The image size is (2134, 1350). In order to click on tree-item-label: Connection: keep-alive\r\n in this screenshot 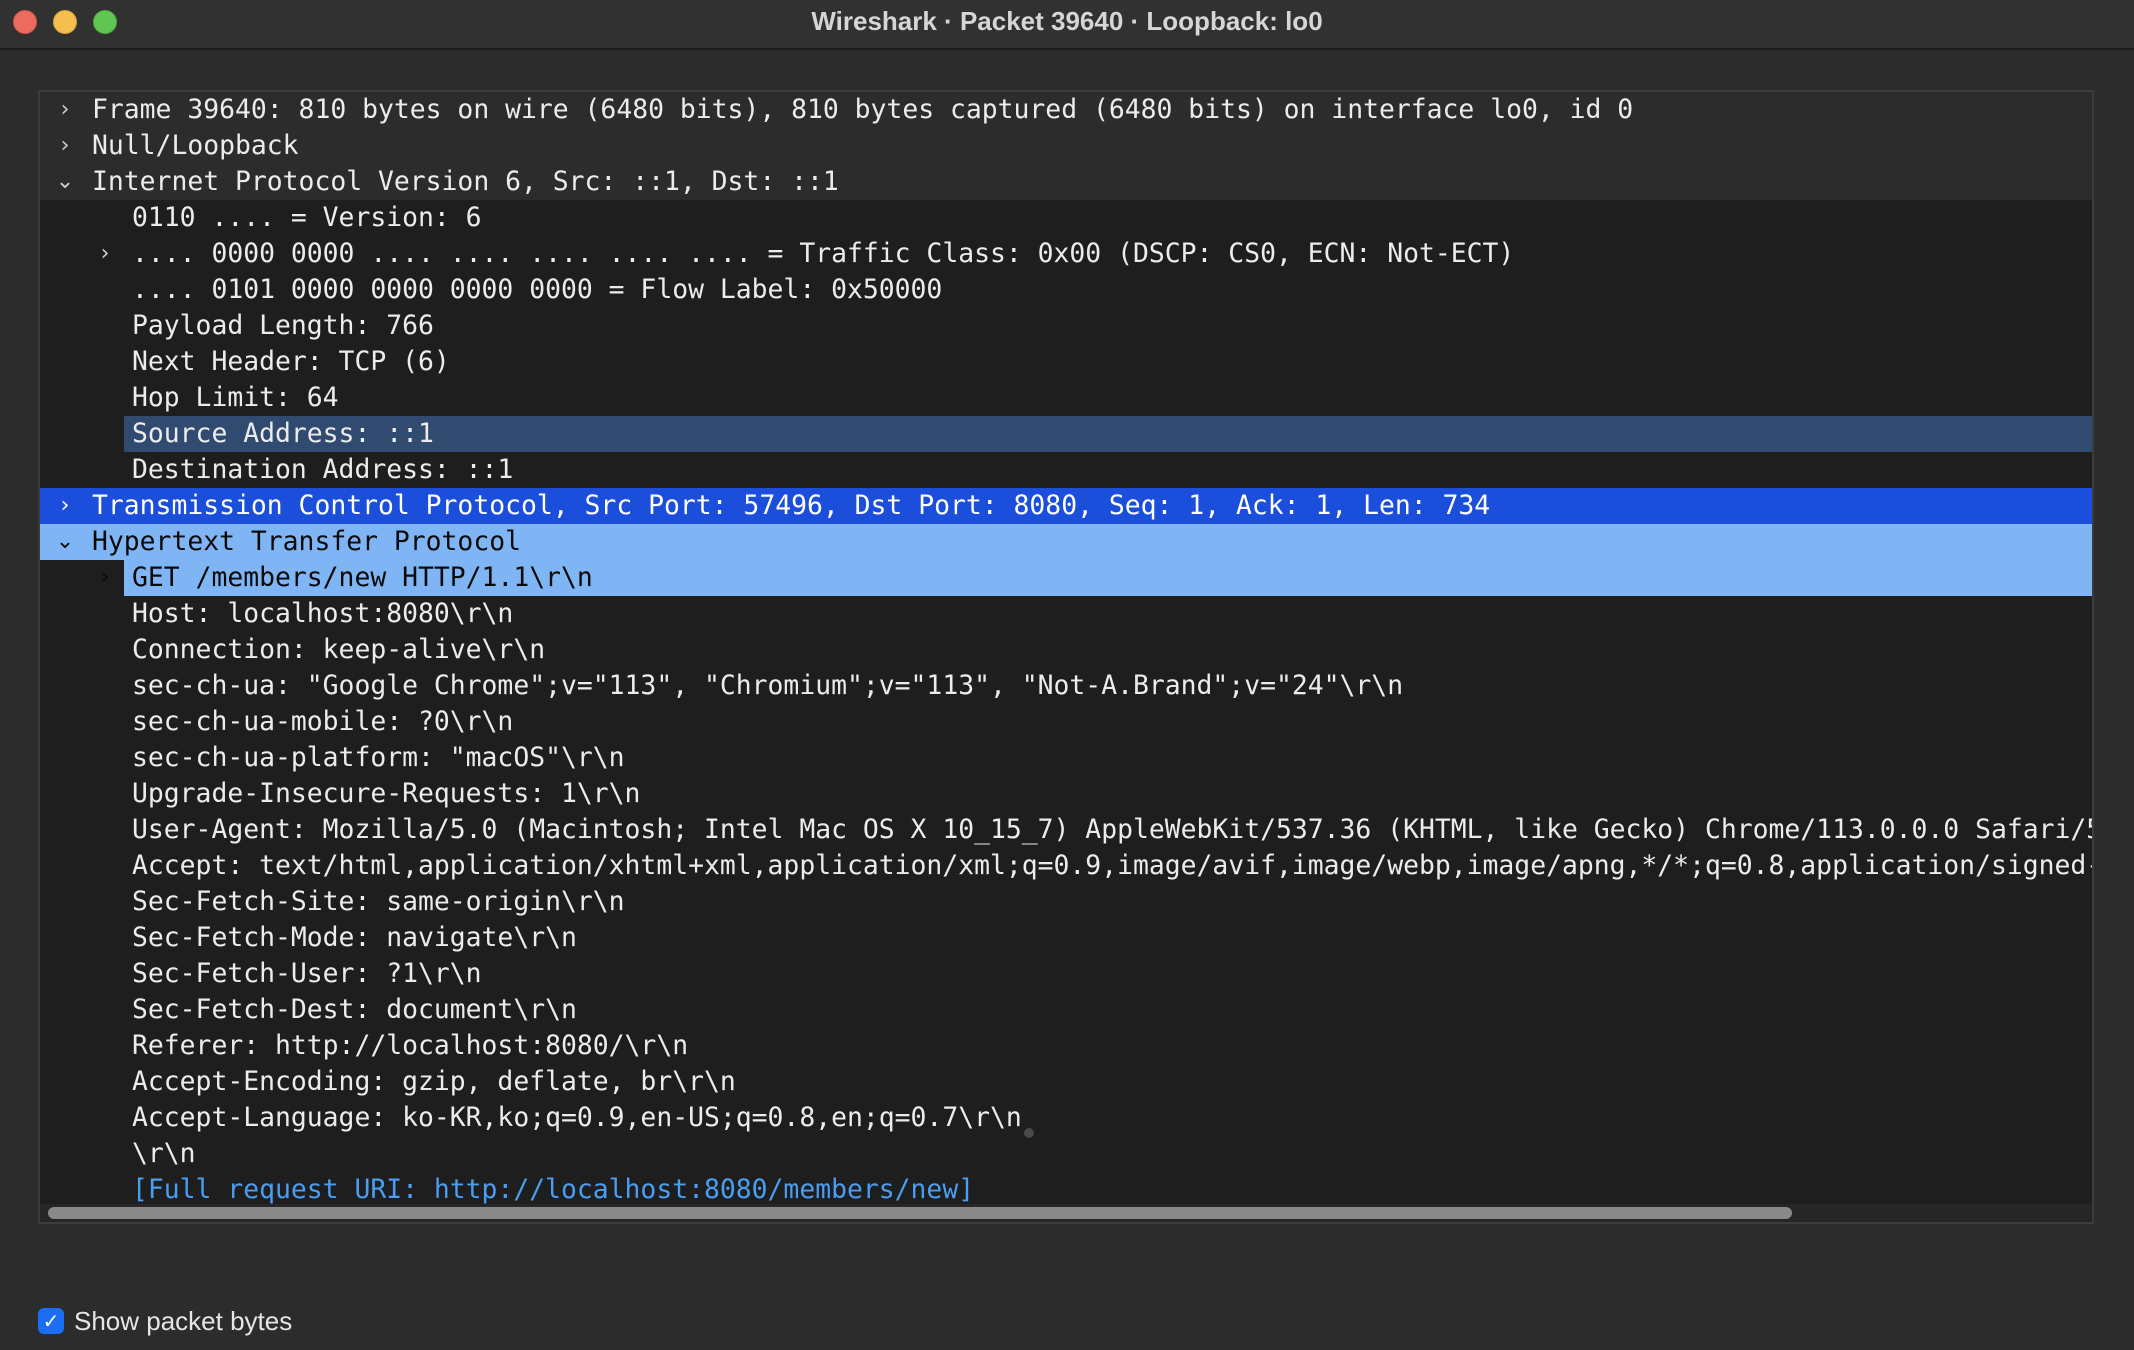, I will do `click(339, 649)`.